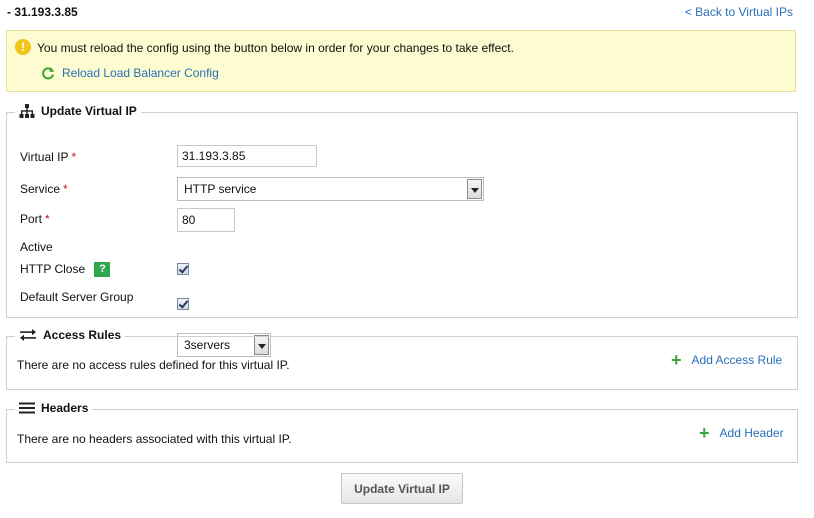  I want to click on headers-title: Headers, so click(65, 408).